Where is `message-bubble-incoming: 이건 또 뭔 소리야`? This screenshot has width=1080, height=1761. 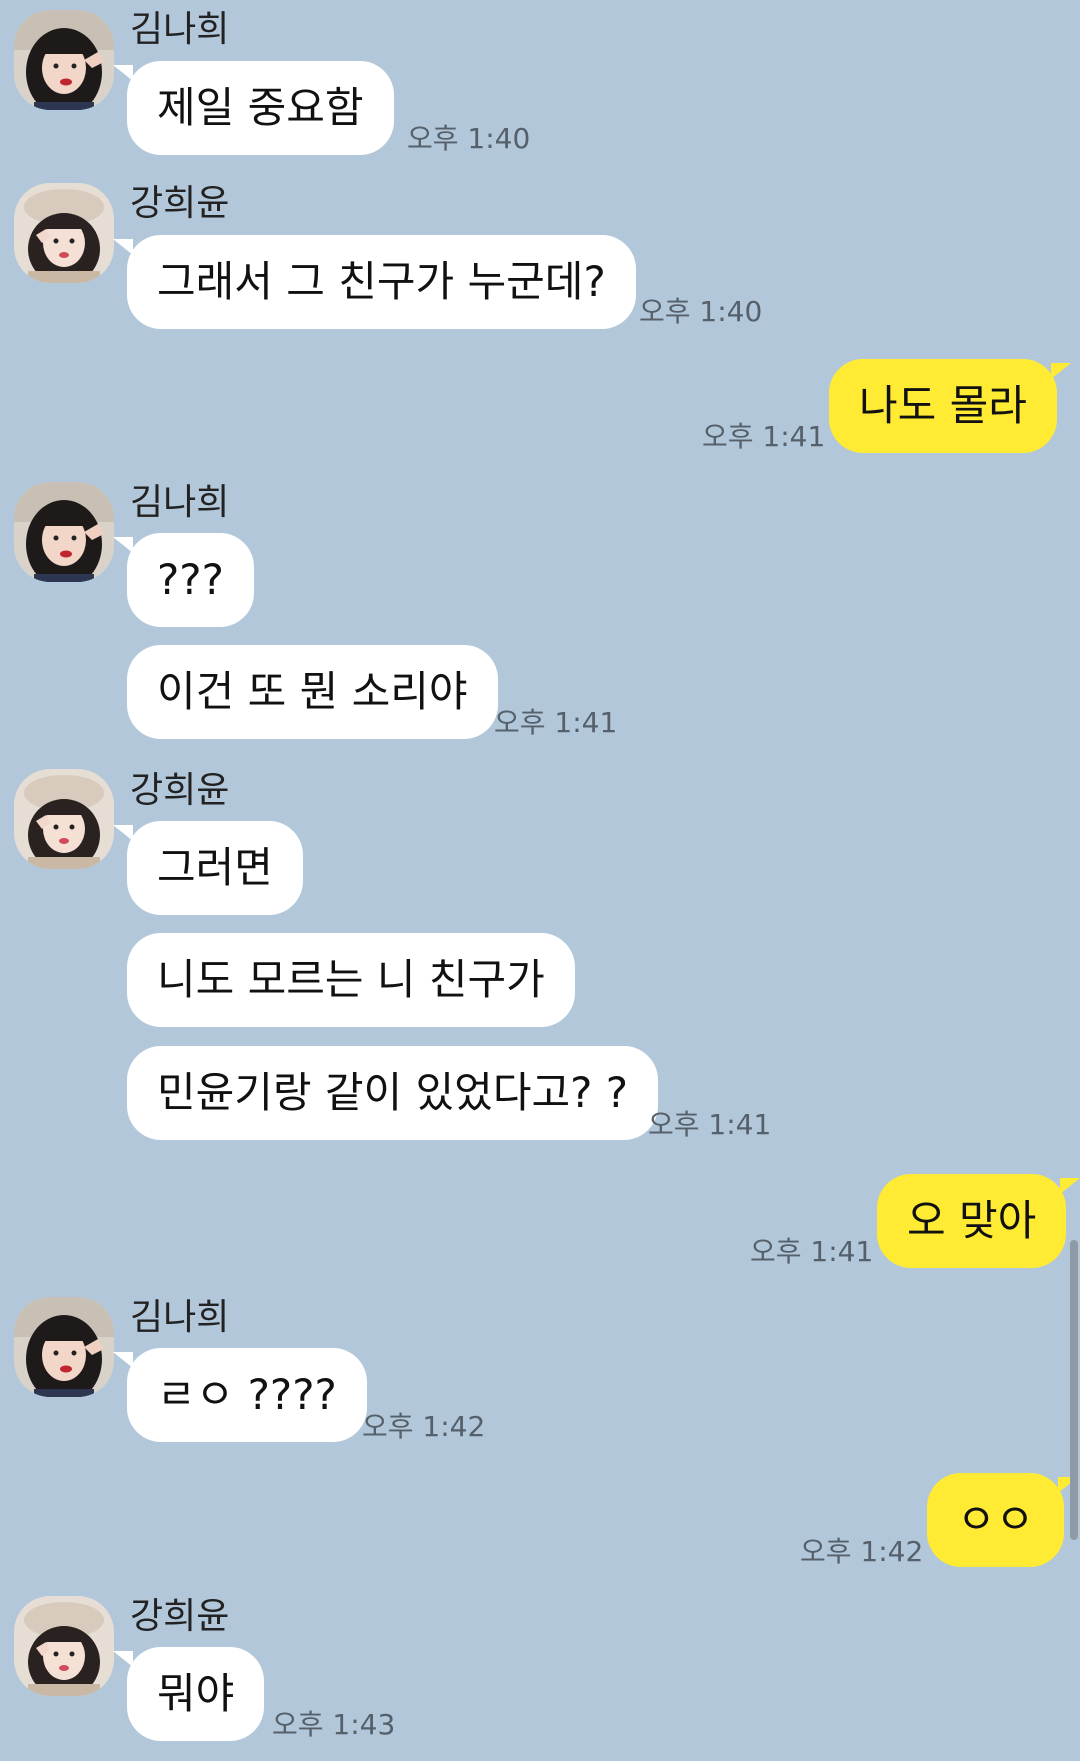
message-bubble-incoming: 이건 또 뭔 소리야 is located at coordinates (312, 692).